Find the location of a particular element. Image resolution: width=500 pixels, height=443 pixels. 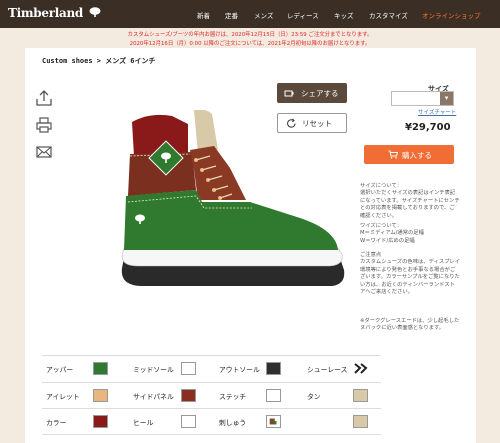

laces-pattern-swatch is located at coordinates (360, 368).